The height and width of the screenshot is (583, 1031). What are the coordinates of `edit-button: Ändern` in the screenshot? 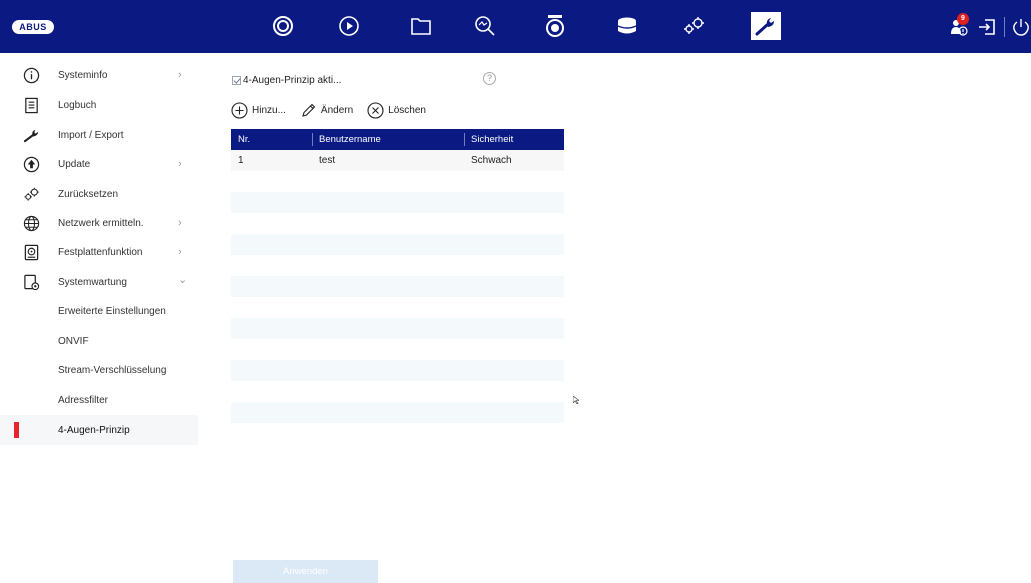 It's located at (326, 110).